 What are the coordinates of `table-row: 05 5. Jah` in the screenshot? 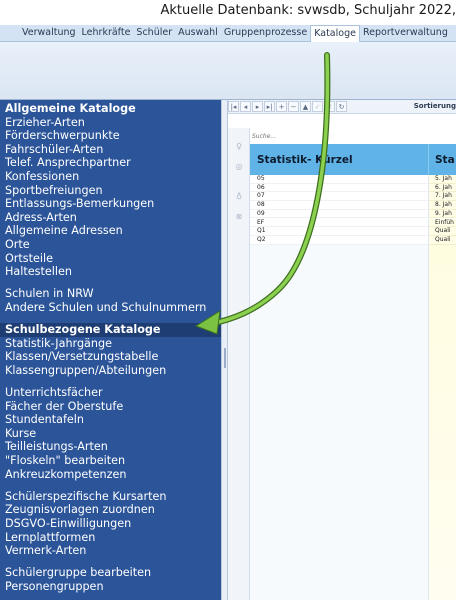 It's located at (353, 179).